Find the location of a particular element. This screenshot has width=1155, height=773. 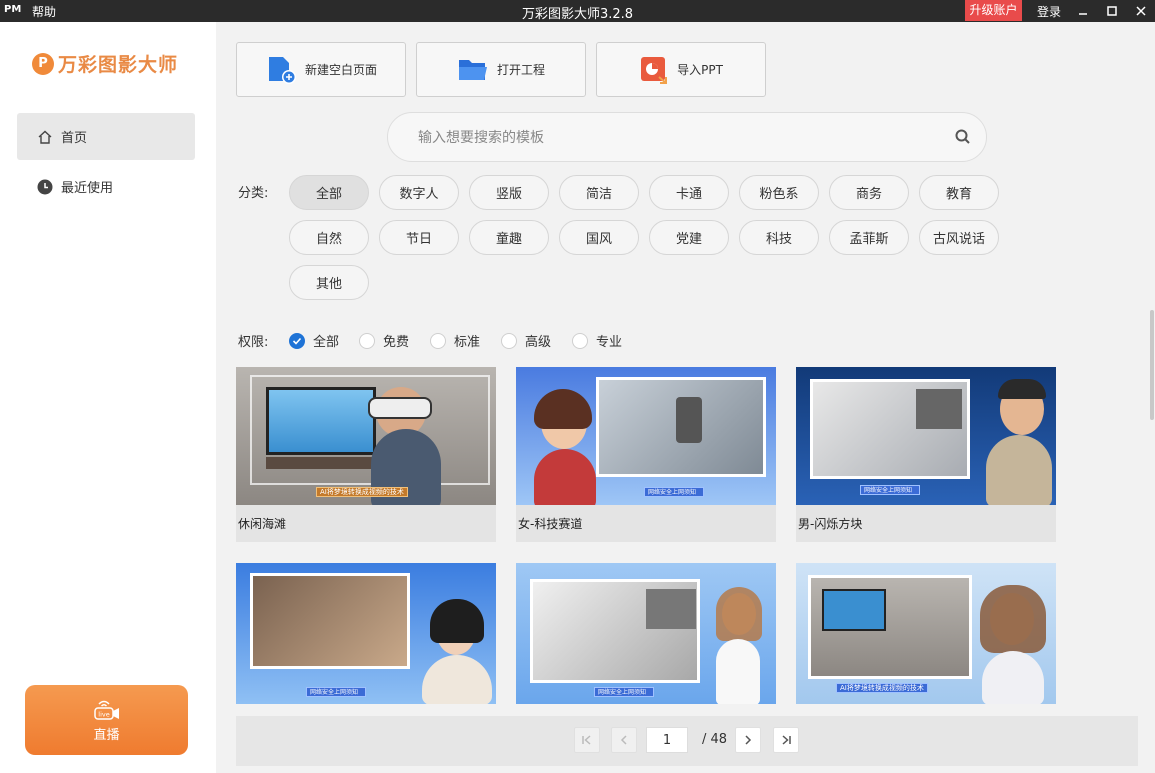

permission-radio-pro: 专业 is located at coordinates (597, 340).